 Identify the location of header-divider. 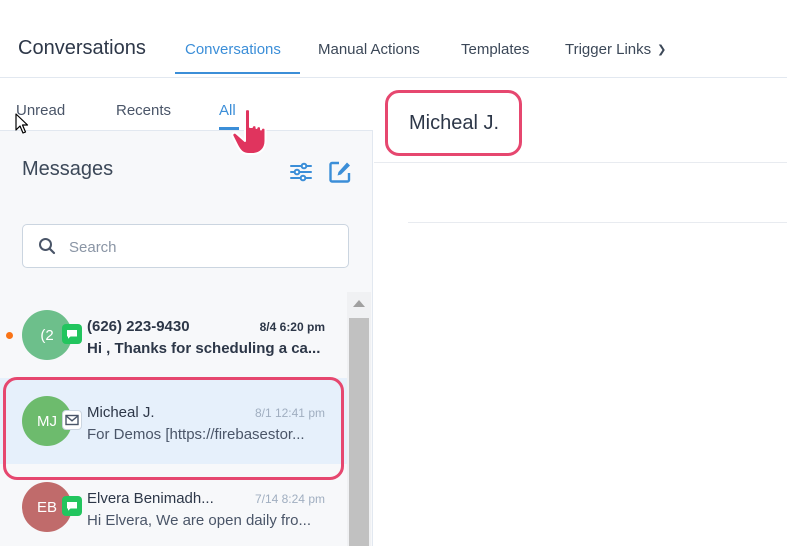
(580, 162).